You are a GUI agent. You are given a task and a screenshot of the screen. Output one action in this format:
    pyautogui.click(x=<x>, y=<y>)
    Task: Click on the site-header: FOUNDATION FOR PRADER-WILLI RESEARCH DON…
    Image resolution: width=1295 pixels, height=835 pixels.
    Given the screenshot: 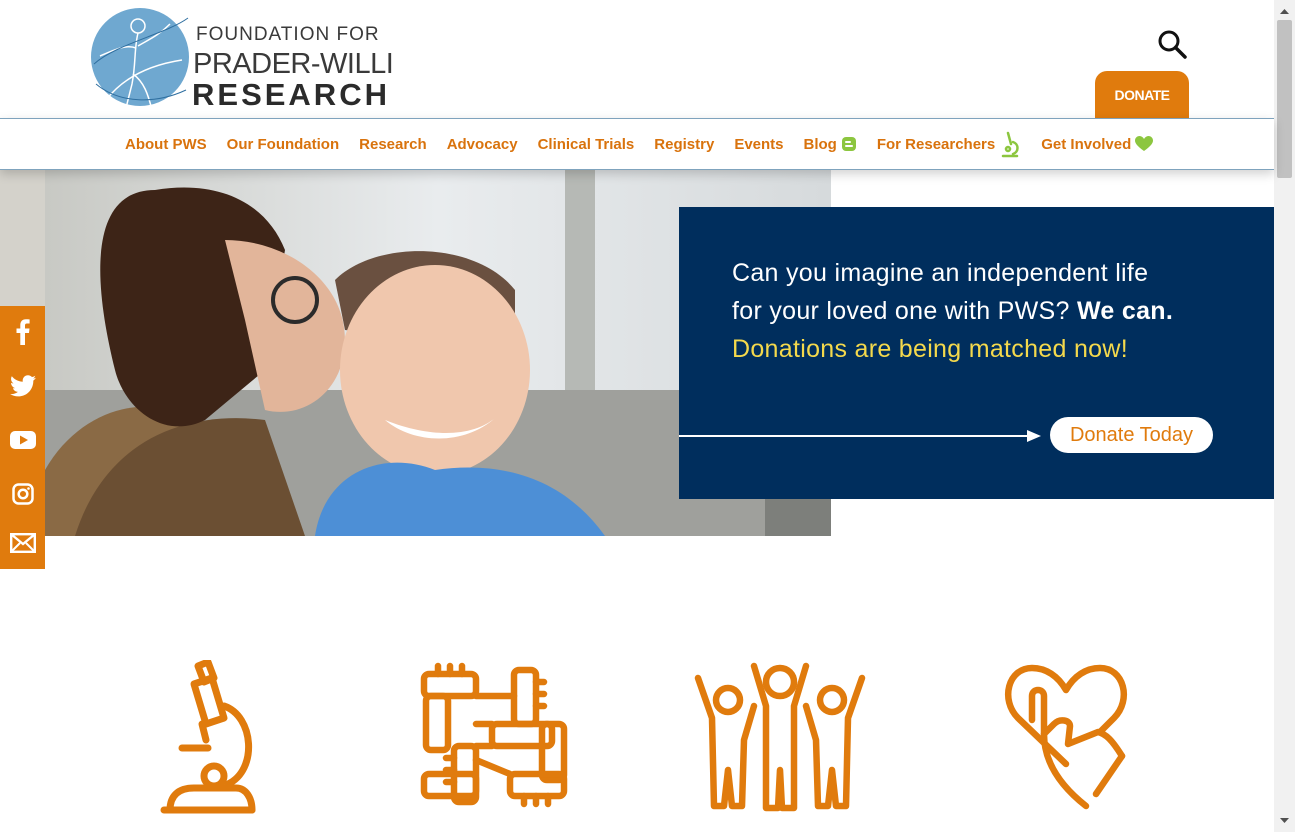 What is the action you would take?
    pyautogui.click(x=637, y=59)
    